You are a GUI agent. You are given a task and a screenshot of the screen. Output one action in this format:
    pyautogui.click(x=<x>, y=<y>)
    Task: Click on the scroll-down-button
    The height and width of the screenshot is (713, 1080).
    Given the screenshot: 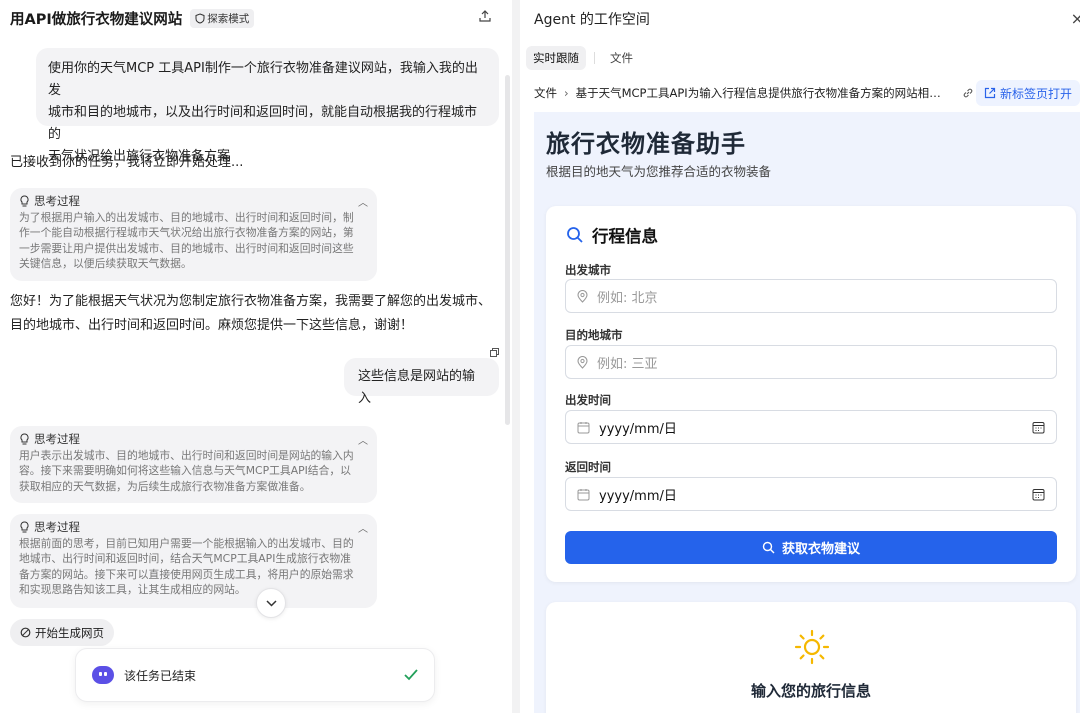 What is the action you would take?
    pyautogui.click(x=271, y=603)
    